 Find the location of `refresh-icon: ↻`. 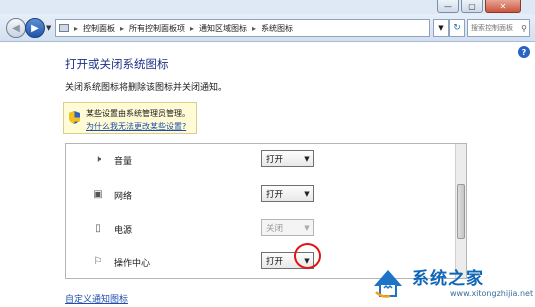

refresh-icon: ↻ is located at coordinates (457, 28).